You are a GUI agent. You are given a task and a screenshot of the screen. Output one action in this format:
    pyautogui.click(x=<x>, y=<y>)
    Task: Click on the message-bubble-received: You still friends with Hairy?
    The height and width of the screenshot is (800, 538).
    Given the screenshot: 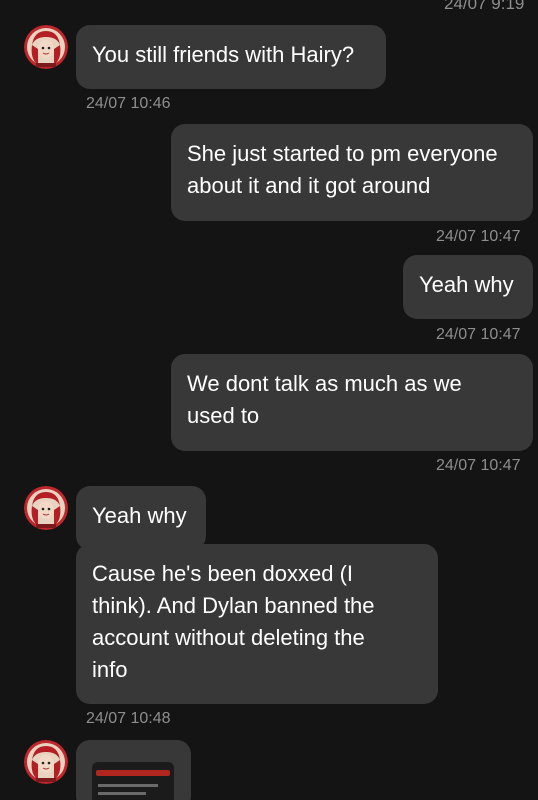 What is the action you would take?
    pyautogui.click(x=231, y=57)
    